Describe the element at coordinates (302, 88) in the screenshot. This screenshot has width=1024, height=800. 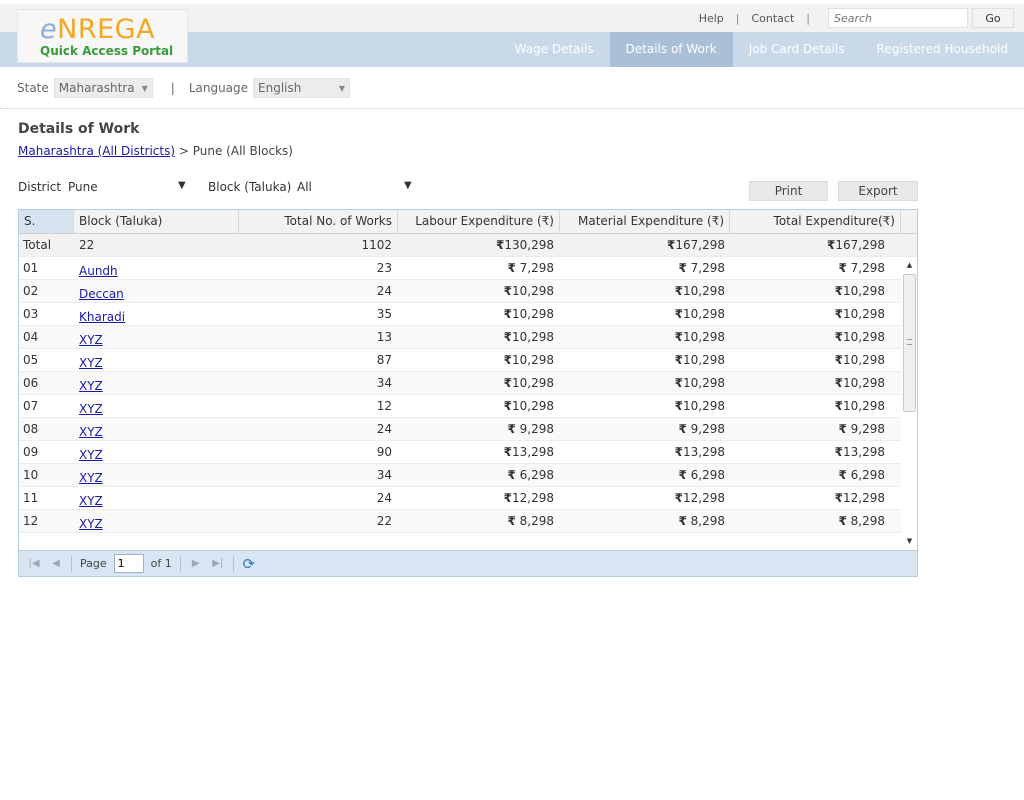
I see `language-select: English ▼` at that location.